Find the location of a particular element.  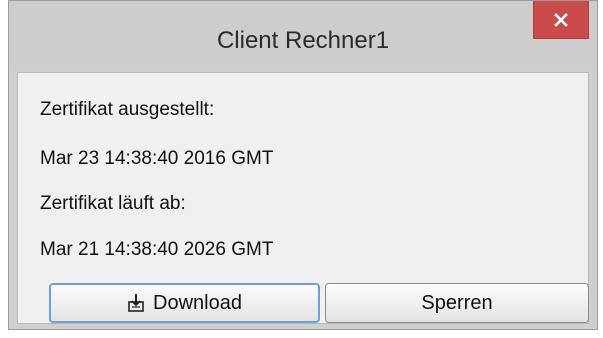

window-title: Client Rechner1 is located at coordinates (303, 40).